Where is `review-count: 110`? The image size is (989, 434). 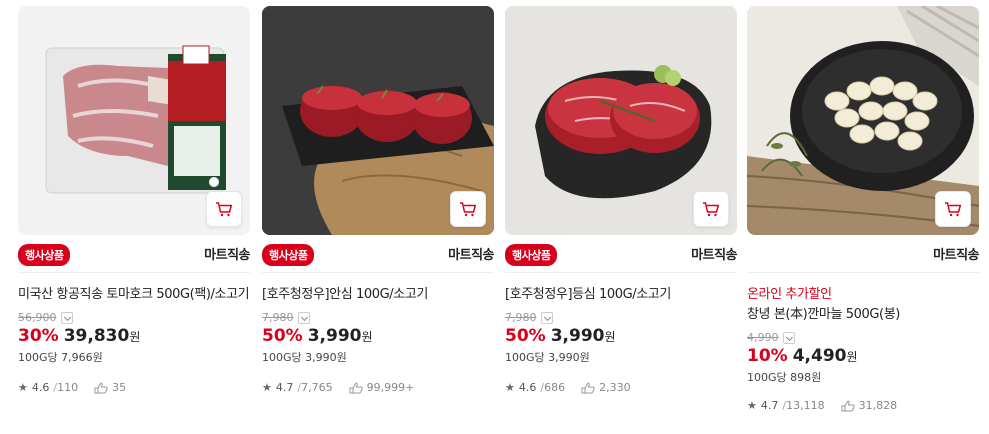
review-count: 110 is located at coordinates (68, 387).